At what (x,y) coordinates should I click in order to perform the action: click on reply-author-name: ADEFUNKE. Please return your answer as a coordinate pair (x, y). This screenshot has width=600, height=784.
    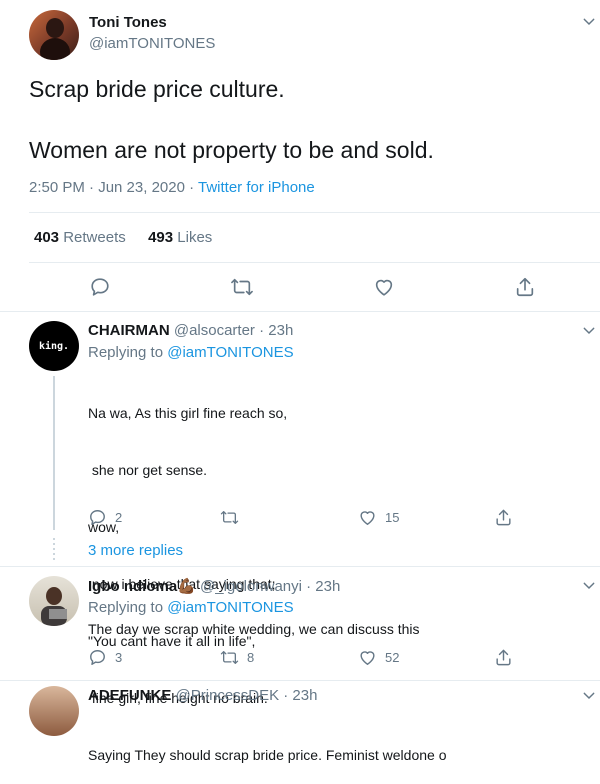
    Looking at the image, I should click on (129, 695).